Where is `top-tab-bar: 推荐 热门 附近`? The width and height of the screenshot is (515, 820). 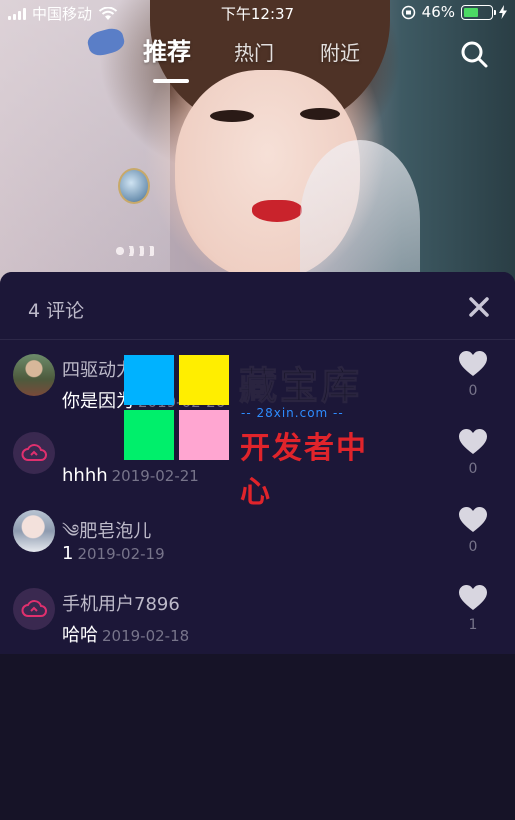 top-tab-bar: 推荐 热门 附近 is located at coordinates (257, 58).